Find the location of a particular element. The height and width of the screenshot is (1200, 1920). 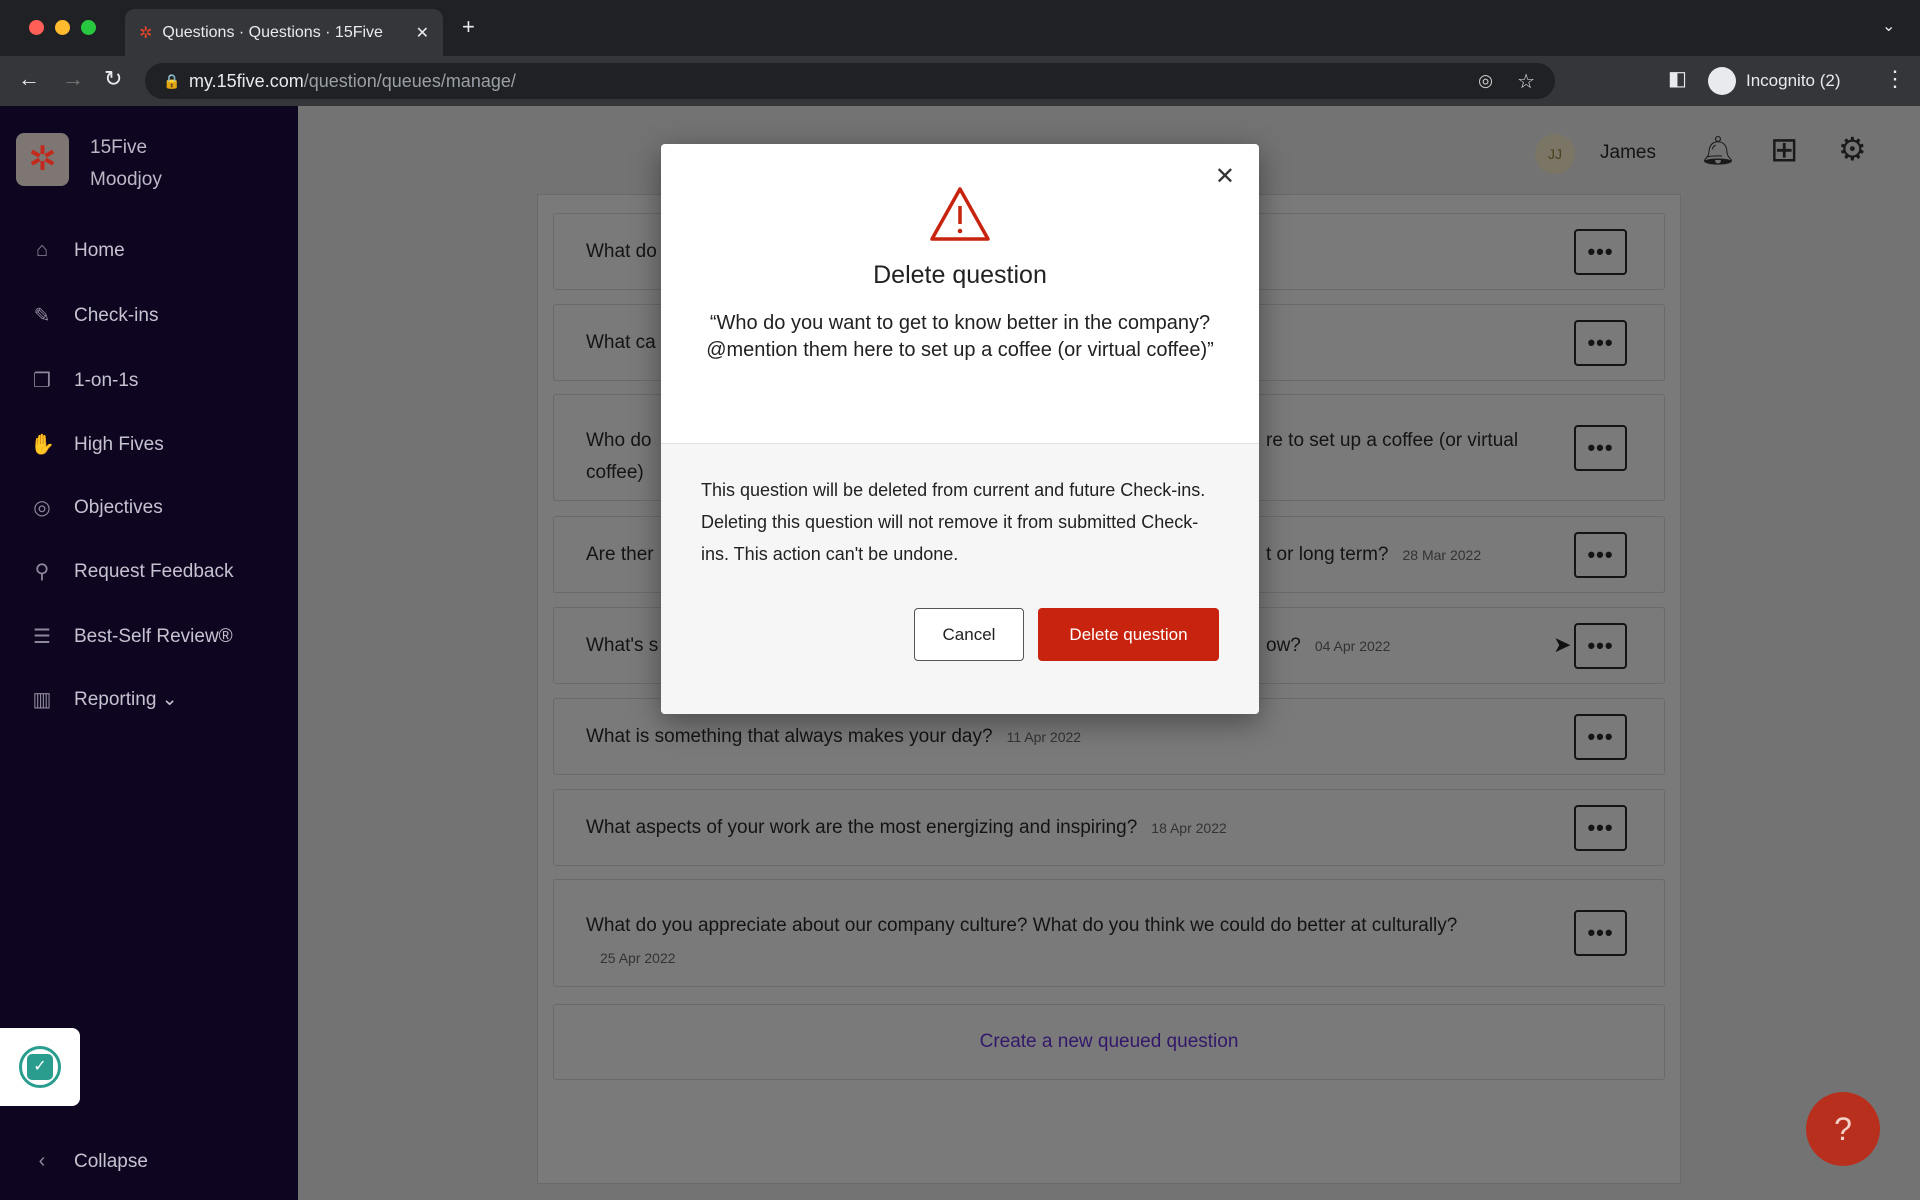

cancel-button: Cancel is located at coordinates (969, 634).